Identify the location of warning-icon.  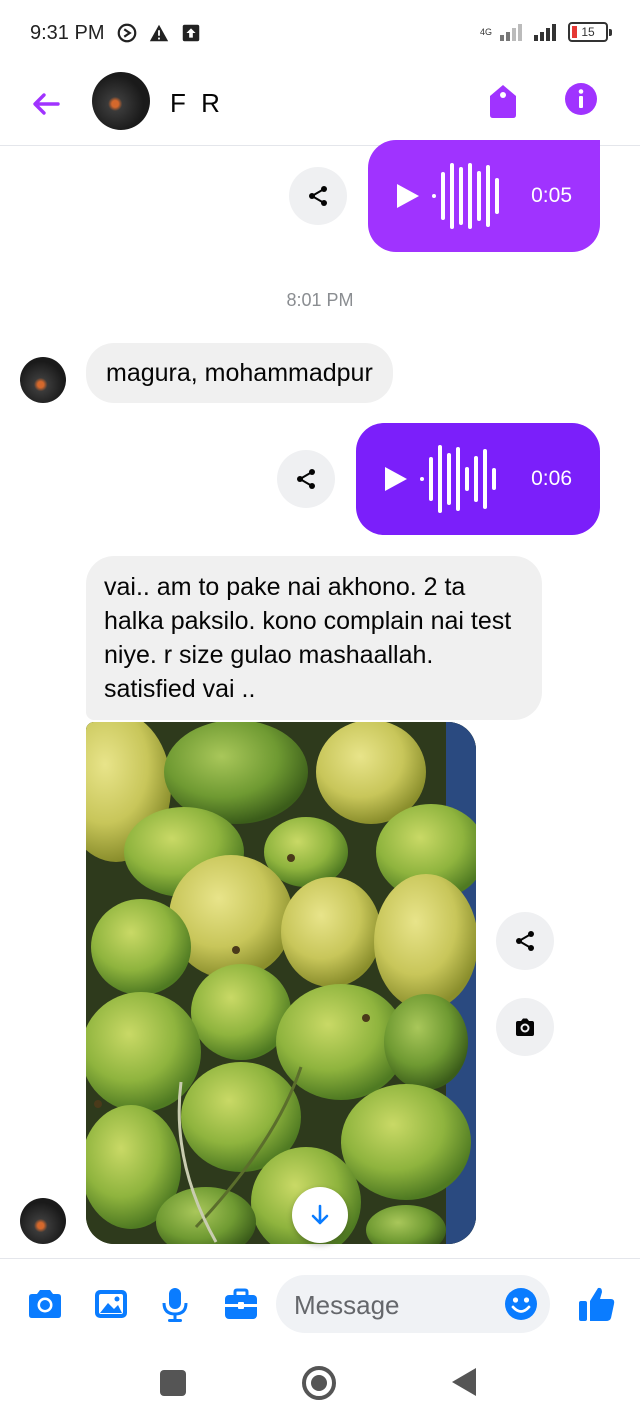
(159, 33).